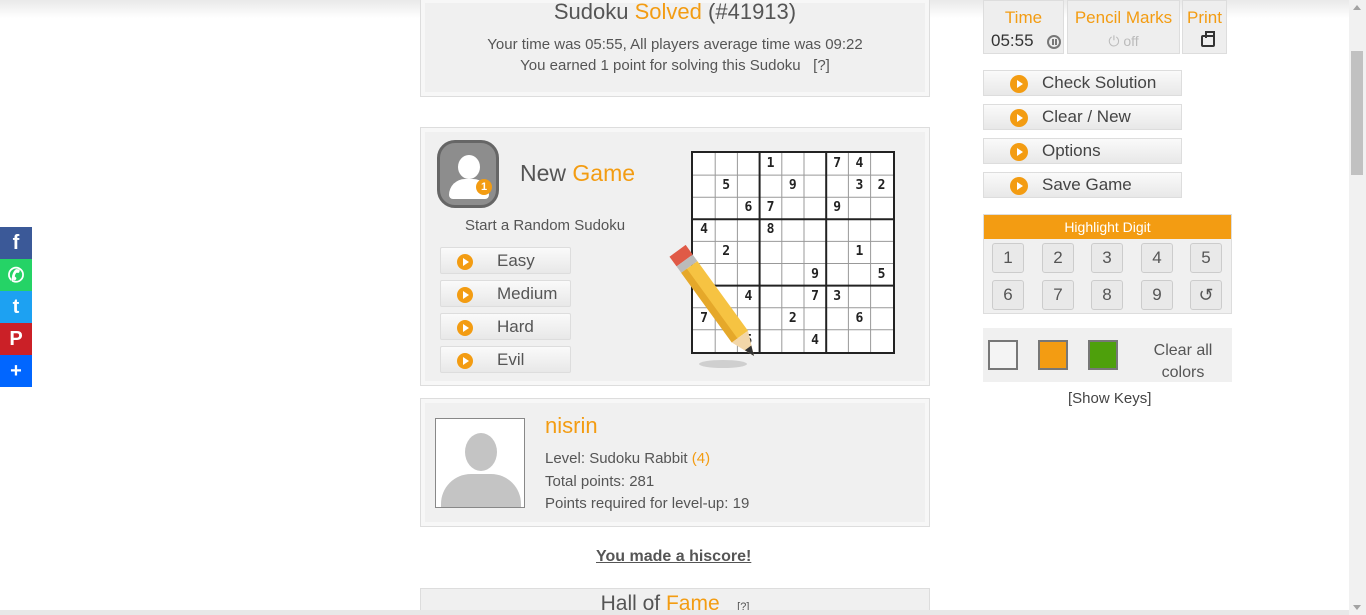 The image size is (1366, 615). What do you see at coordinates (1107, 295) in the screenshot?
I see `digit-8-button: 8` at bounding box center [1107, 295].